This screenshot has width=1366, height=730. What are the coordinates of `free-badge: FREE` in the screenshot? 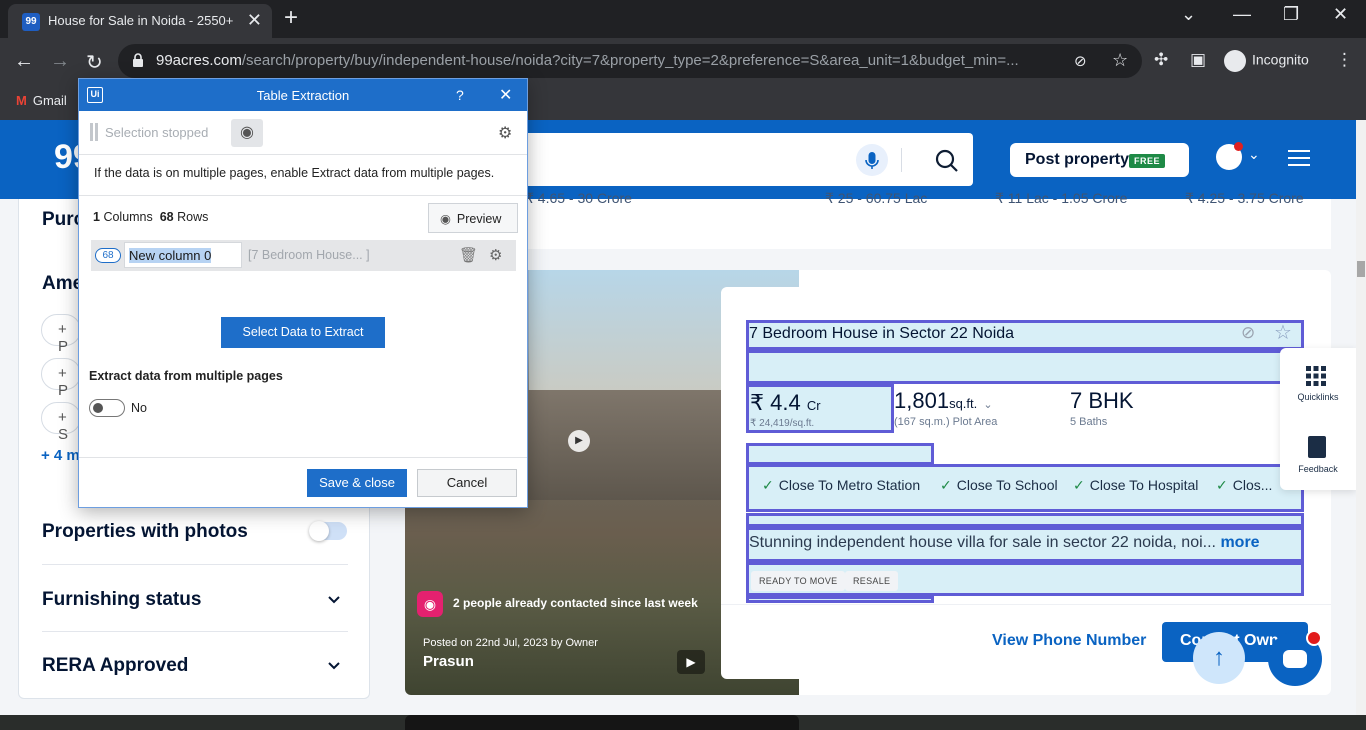 It's located at (1147, 161).